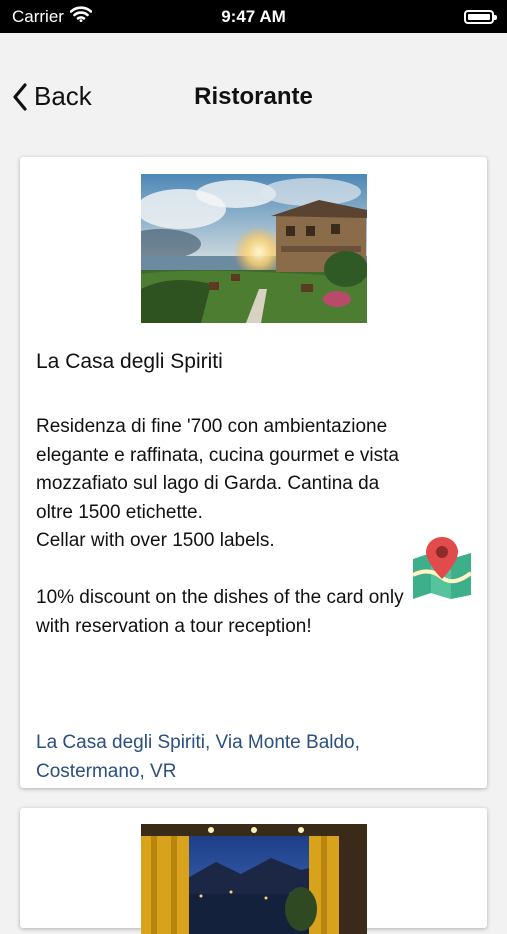 This screenshot has width=507, height=934. I want to click on map-pin-icon, so click(442, 568).